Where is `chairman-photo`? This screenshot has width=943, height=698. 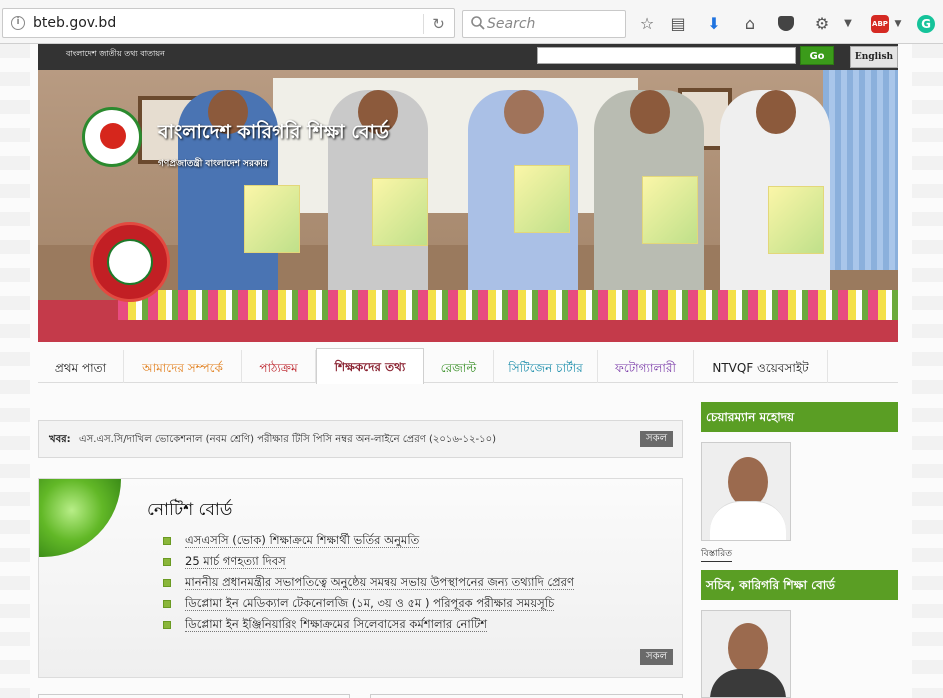
chairman-photo is located at coordinates (746, 491).